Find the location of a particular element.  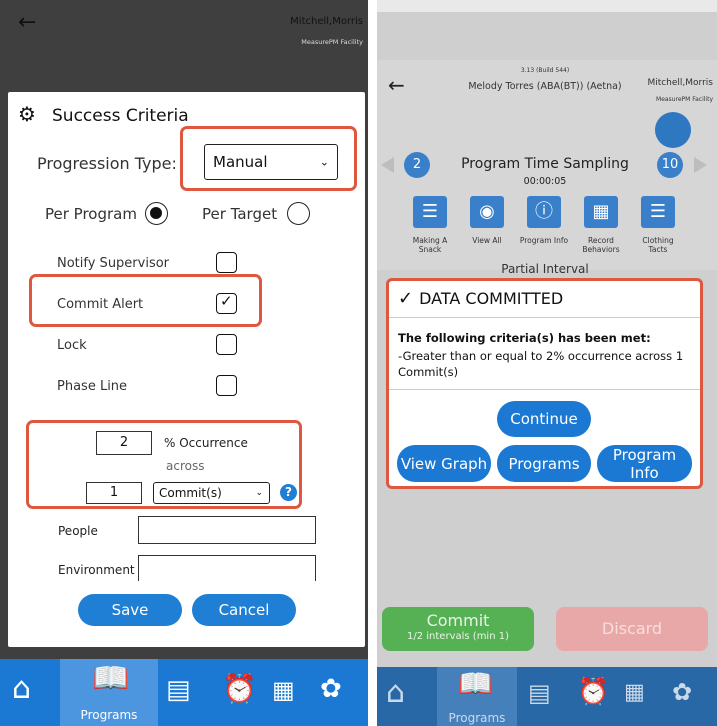

right-top-strip is located at coordinates (547, 6).